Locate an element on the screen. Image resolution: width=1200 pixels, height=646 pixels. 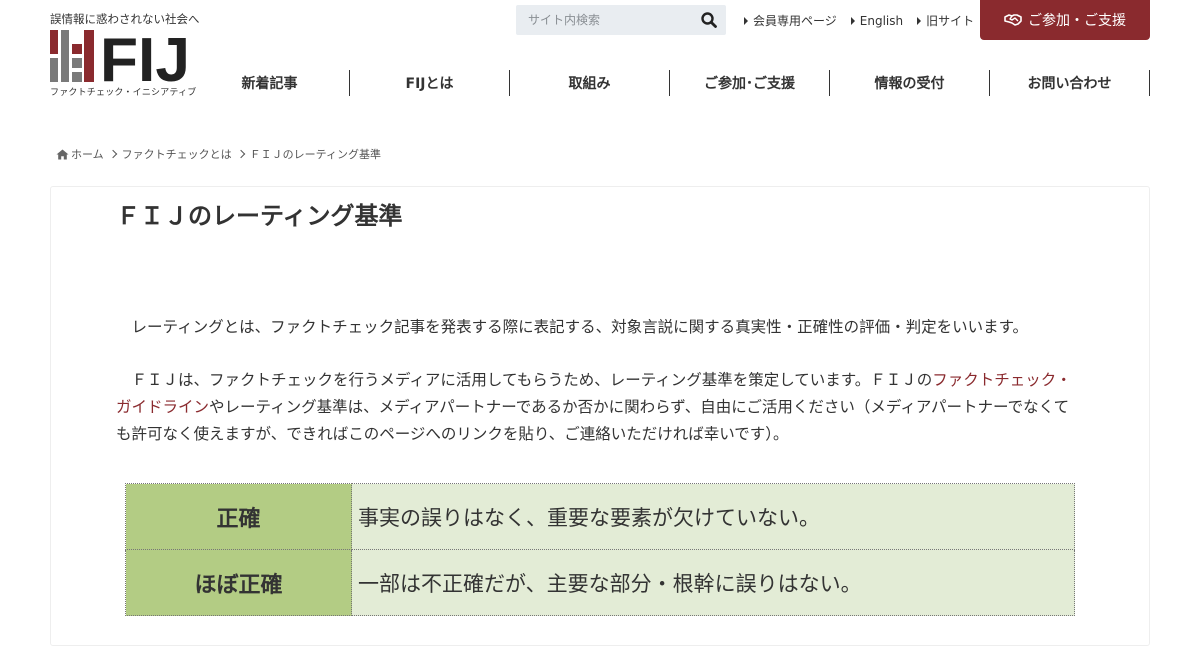
rating-label: 正確 is located at coordinates (238, 516).